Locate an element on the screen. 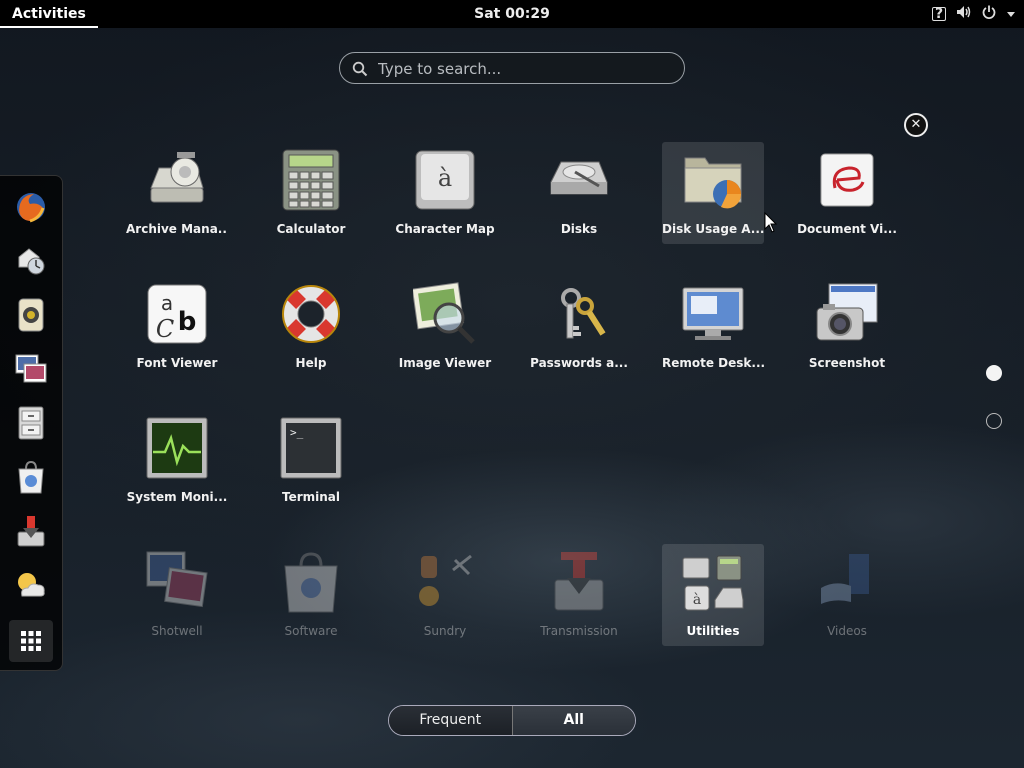 This screenshot has height=768, width=1024. app-font-viewer: aCb Font Viewer is located at coordinates (177, 327).